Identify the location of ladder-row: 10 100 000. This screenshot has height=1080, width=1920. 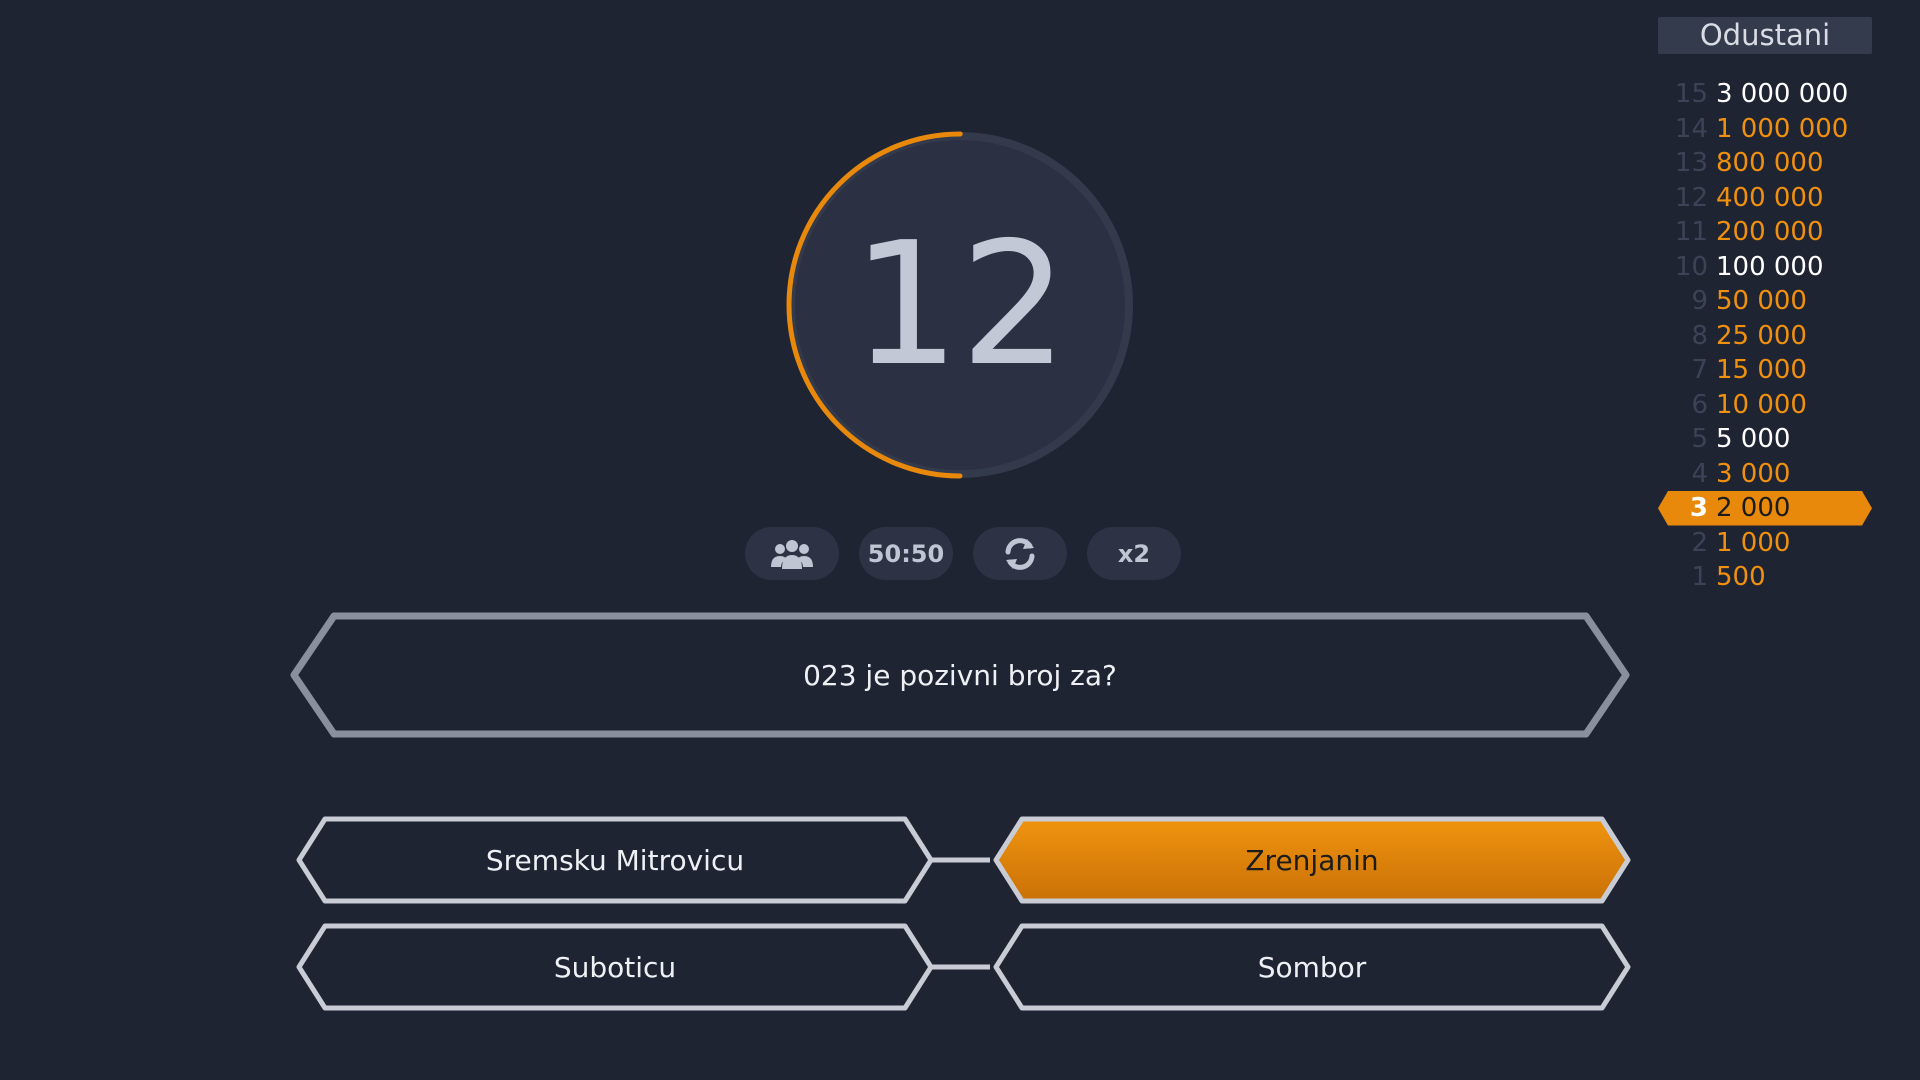
(1765, 267).